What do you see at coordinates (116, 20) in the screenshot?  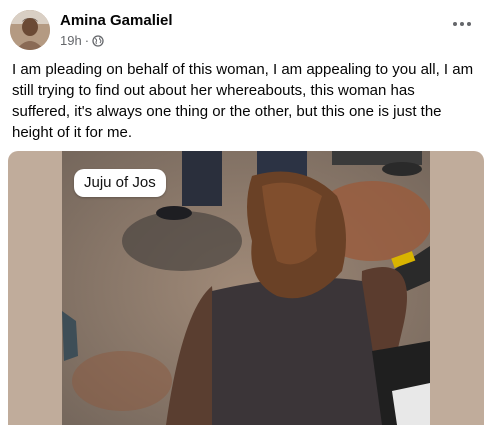 I see `author-name: Amina Gamaliel` at bounding box center [116, 20].